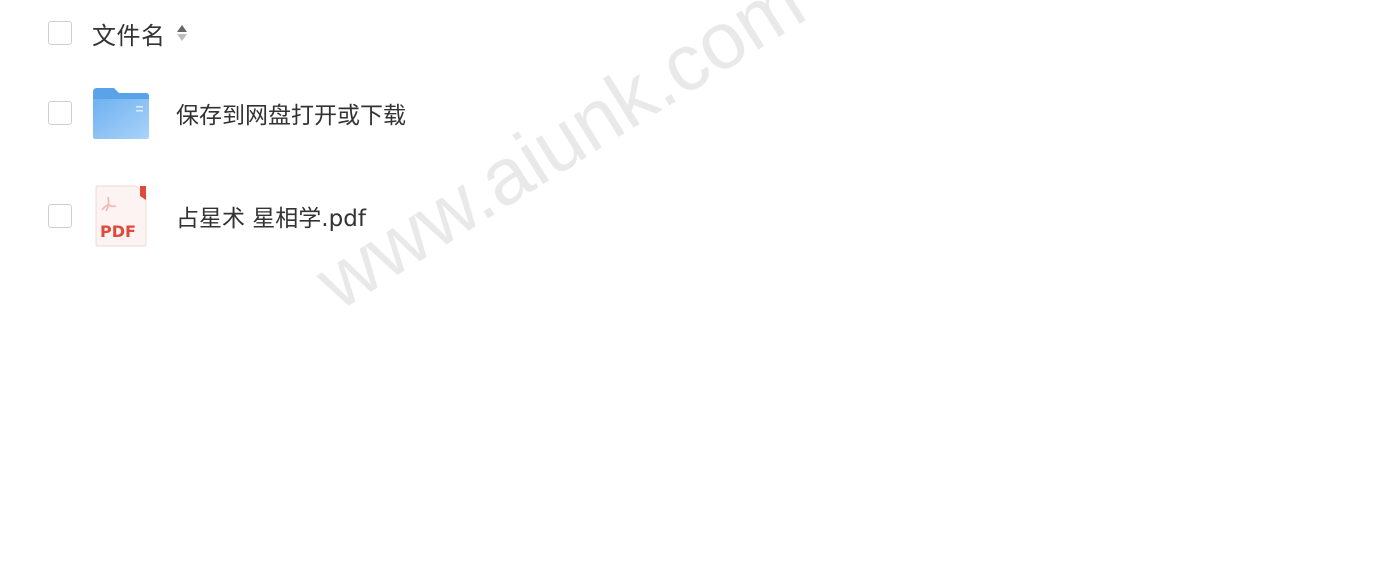  I want to click on folder-icon, so click(121, 113).